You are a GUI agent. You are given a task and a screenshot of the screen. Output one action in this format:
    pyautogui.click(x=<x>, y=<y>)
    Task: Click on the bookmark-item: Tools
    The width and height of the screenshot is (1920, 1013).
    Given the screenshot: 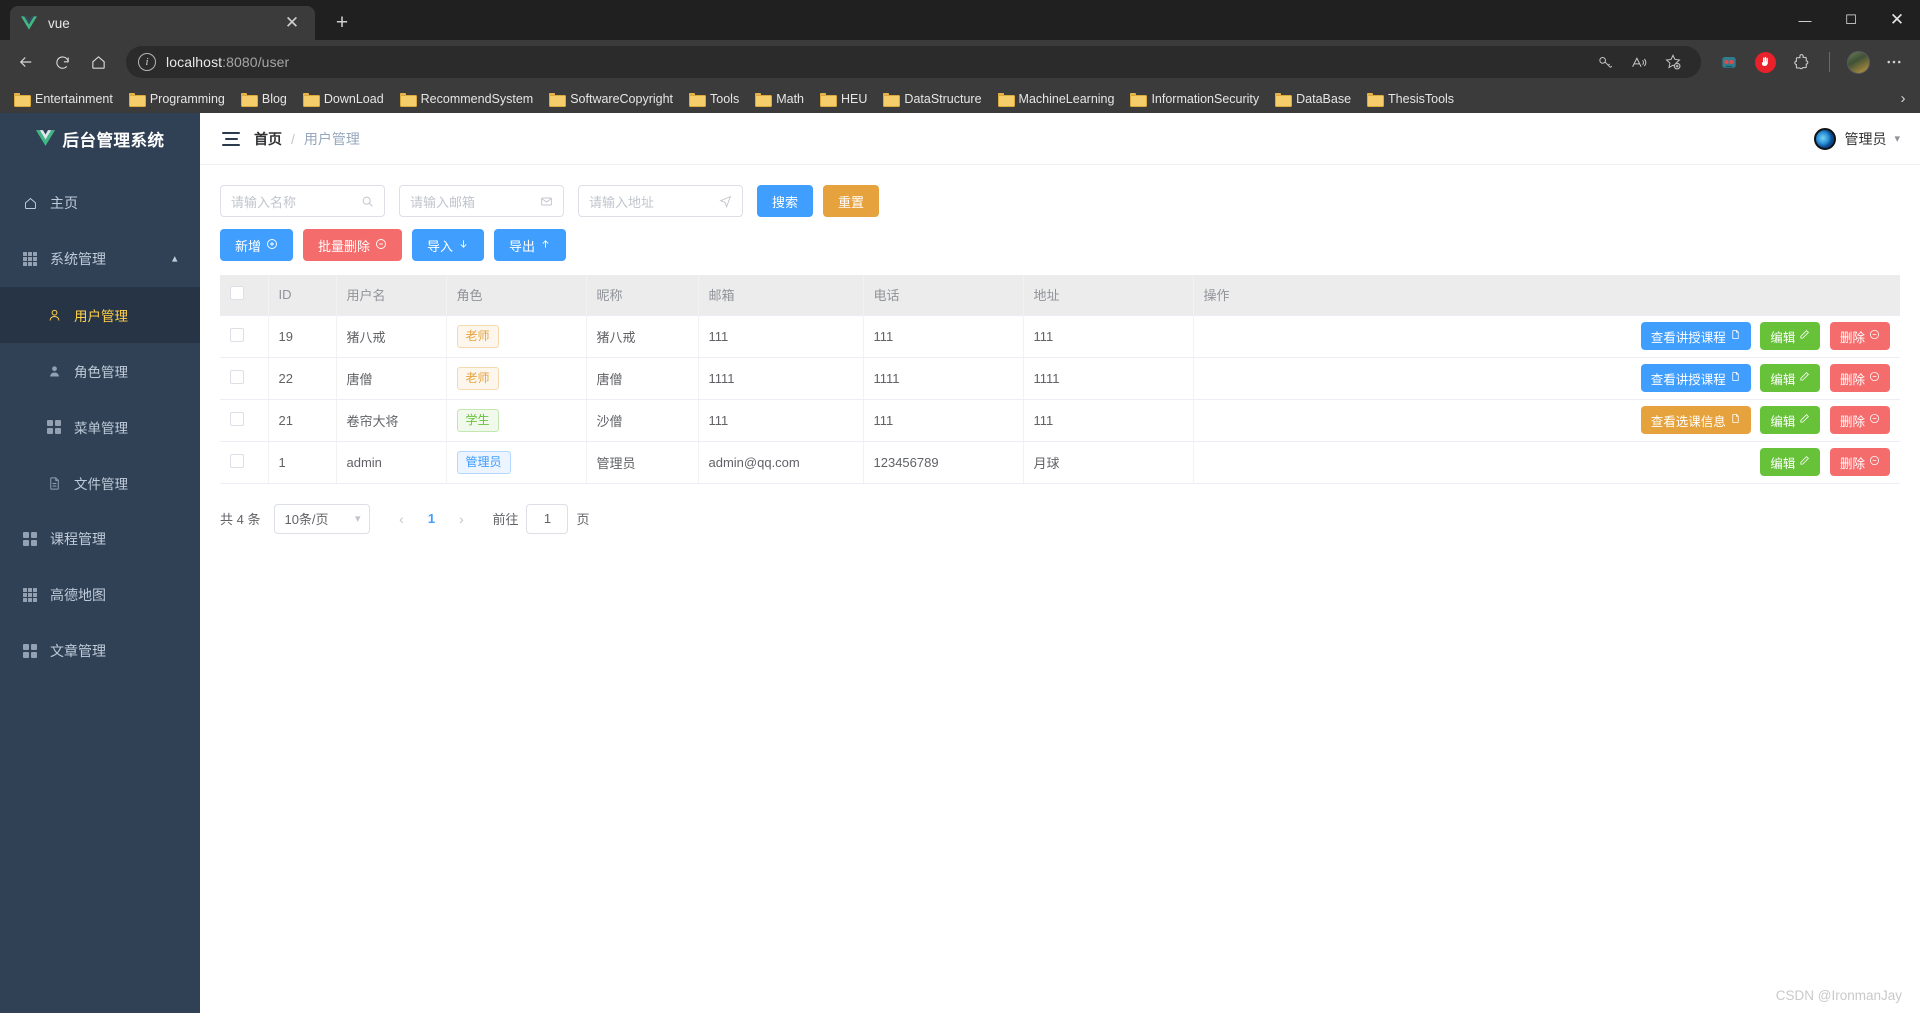 What is the action you would take?
    pyautogui.click(x=714, y=99)
    